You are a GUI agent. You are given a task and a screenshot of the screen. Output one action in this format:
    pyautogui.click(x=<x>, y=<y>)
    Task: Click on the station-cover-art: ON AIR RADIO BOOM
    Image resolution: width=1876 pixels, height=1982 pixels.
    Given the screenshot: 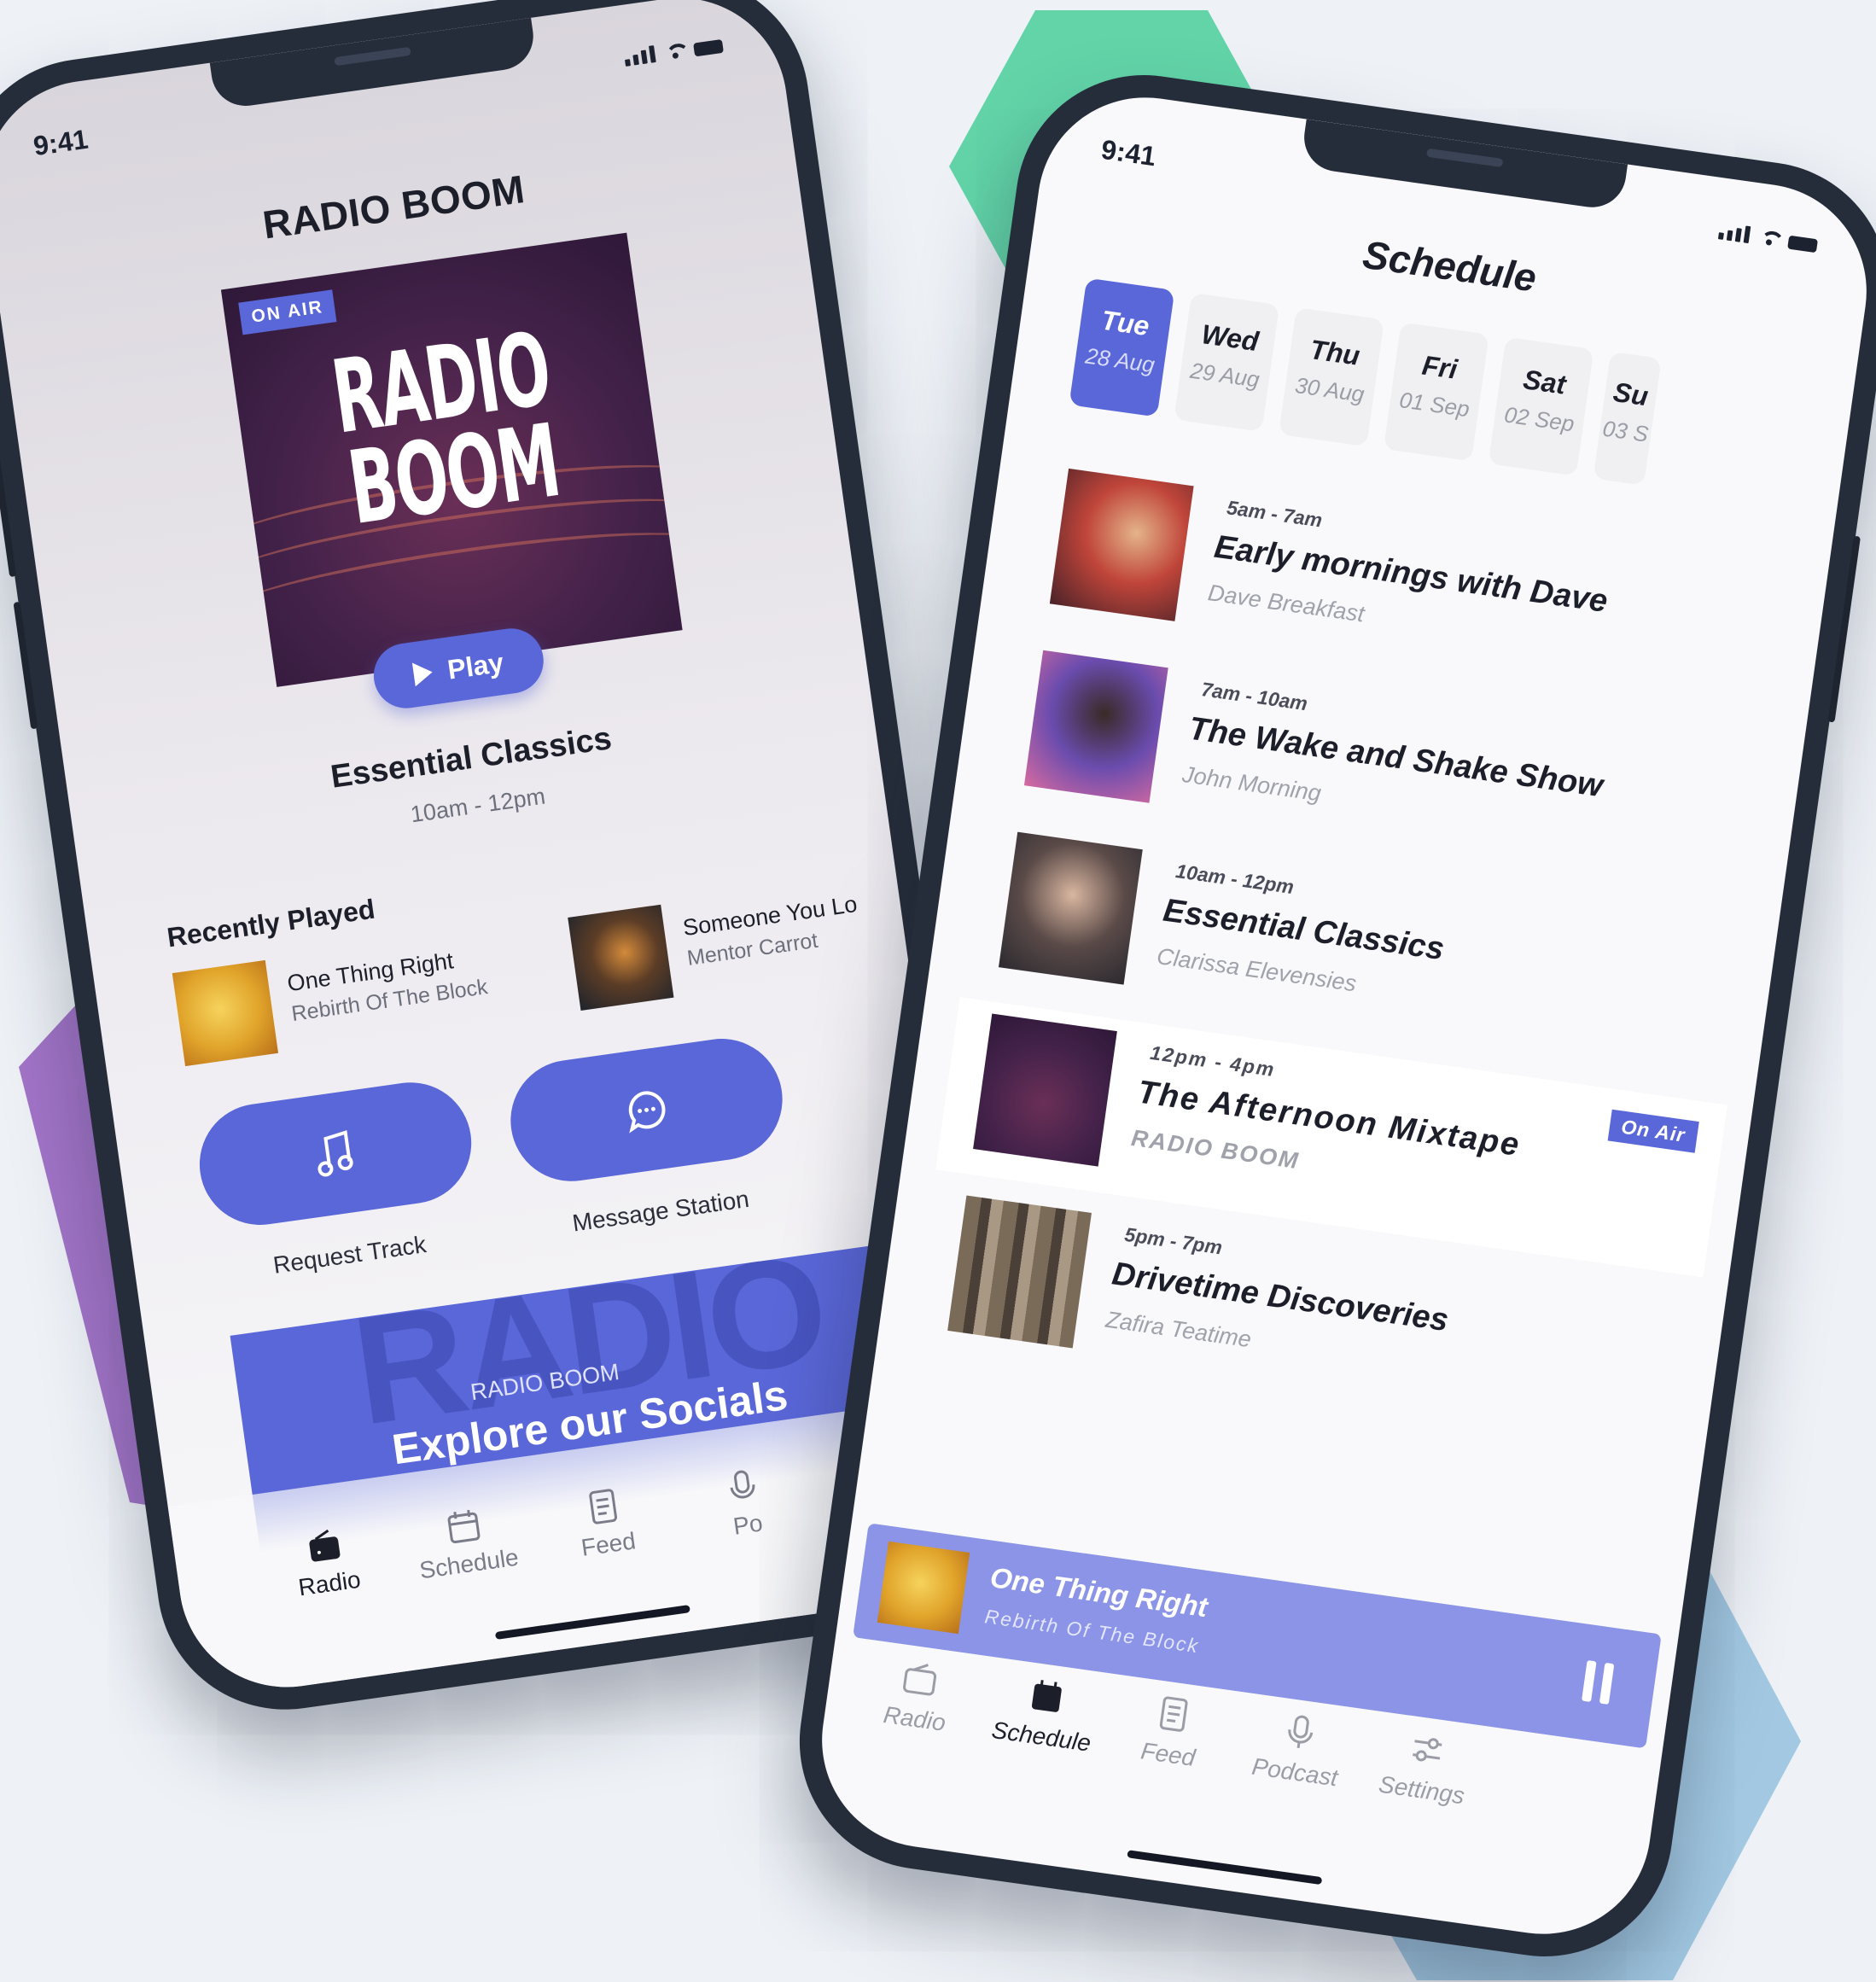 What is the action you would take?
    pyautogui.click(x=452, y=460)
    